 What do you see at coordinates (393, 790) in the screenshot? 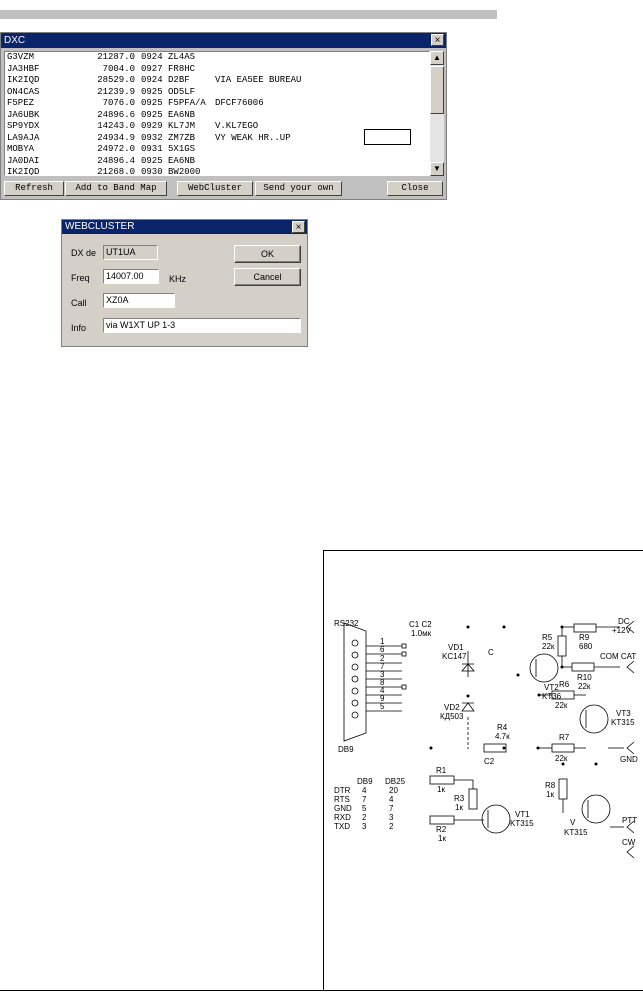
I see `table-db25-pin: 20` at bounding box center [393, 790].